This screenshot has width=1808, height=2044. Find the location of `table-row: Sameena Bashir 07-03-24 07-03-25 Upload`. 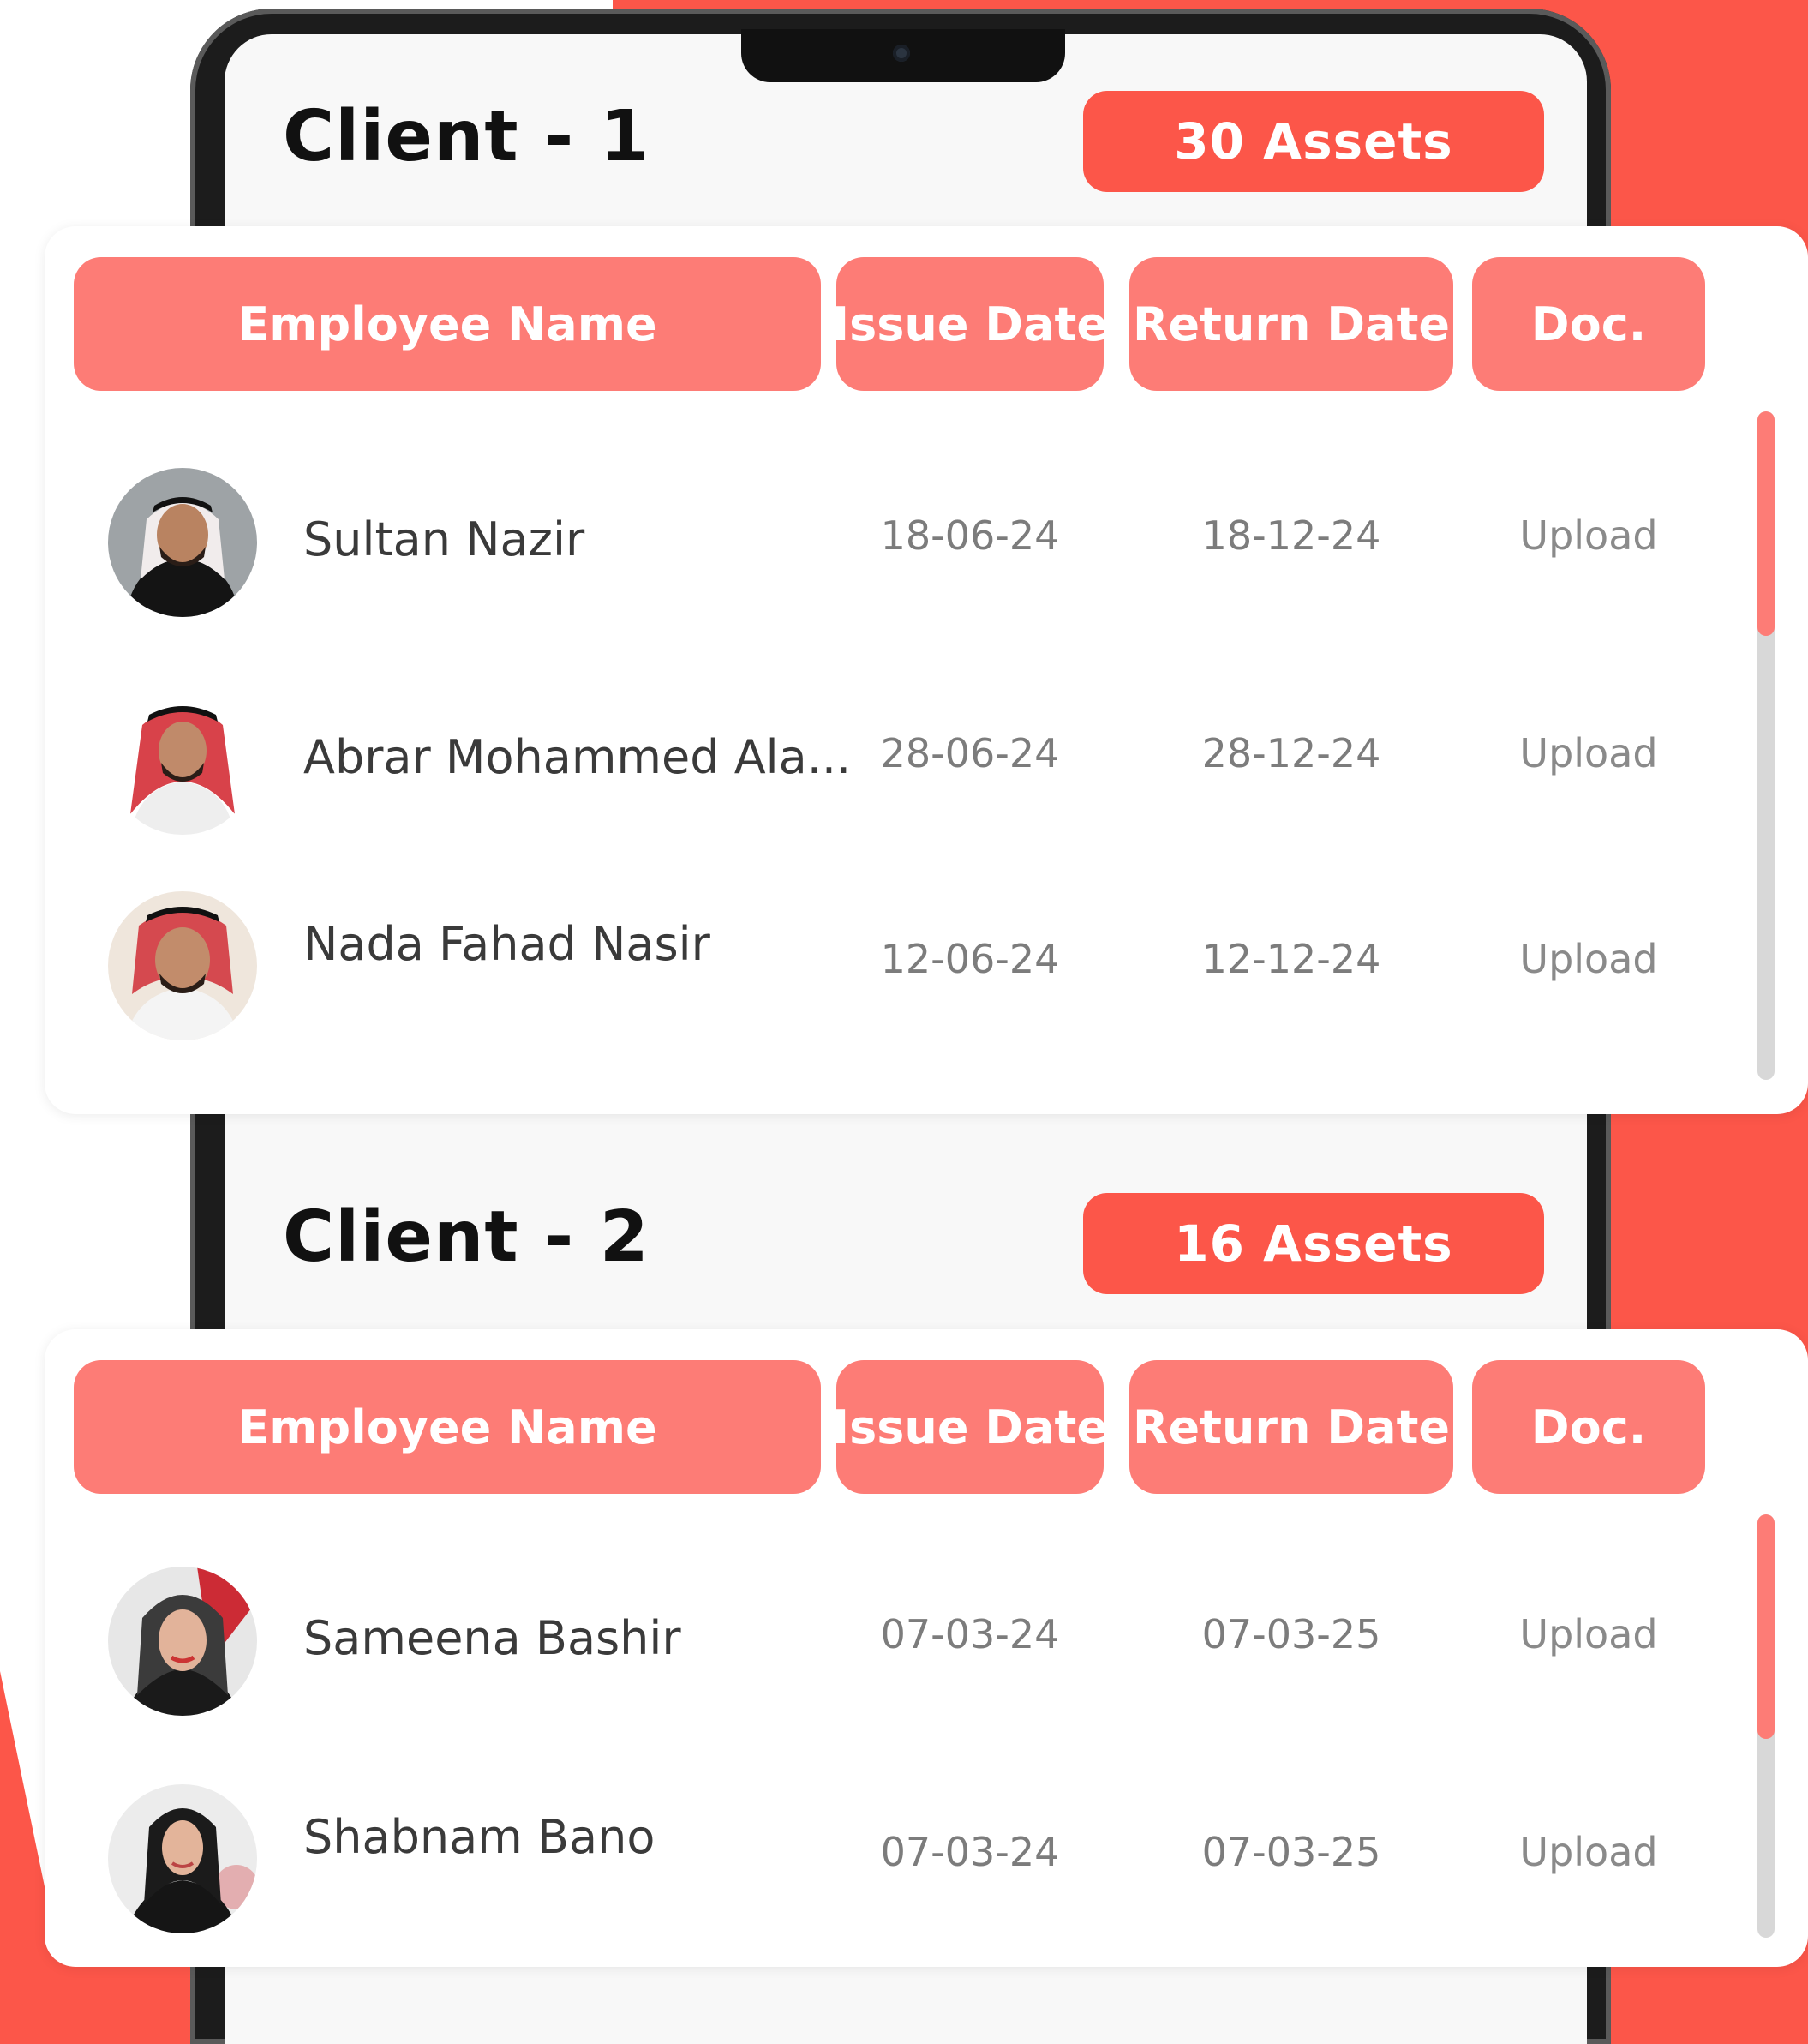

table-row: Sameena Bashir 07-03-24 07-03-25 Upload is located at coordinates (893, 1644).